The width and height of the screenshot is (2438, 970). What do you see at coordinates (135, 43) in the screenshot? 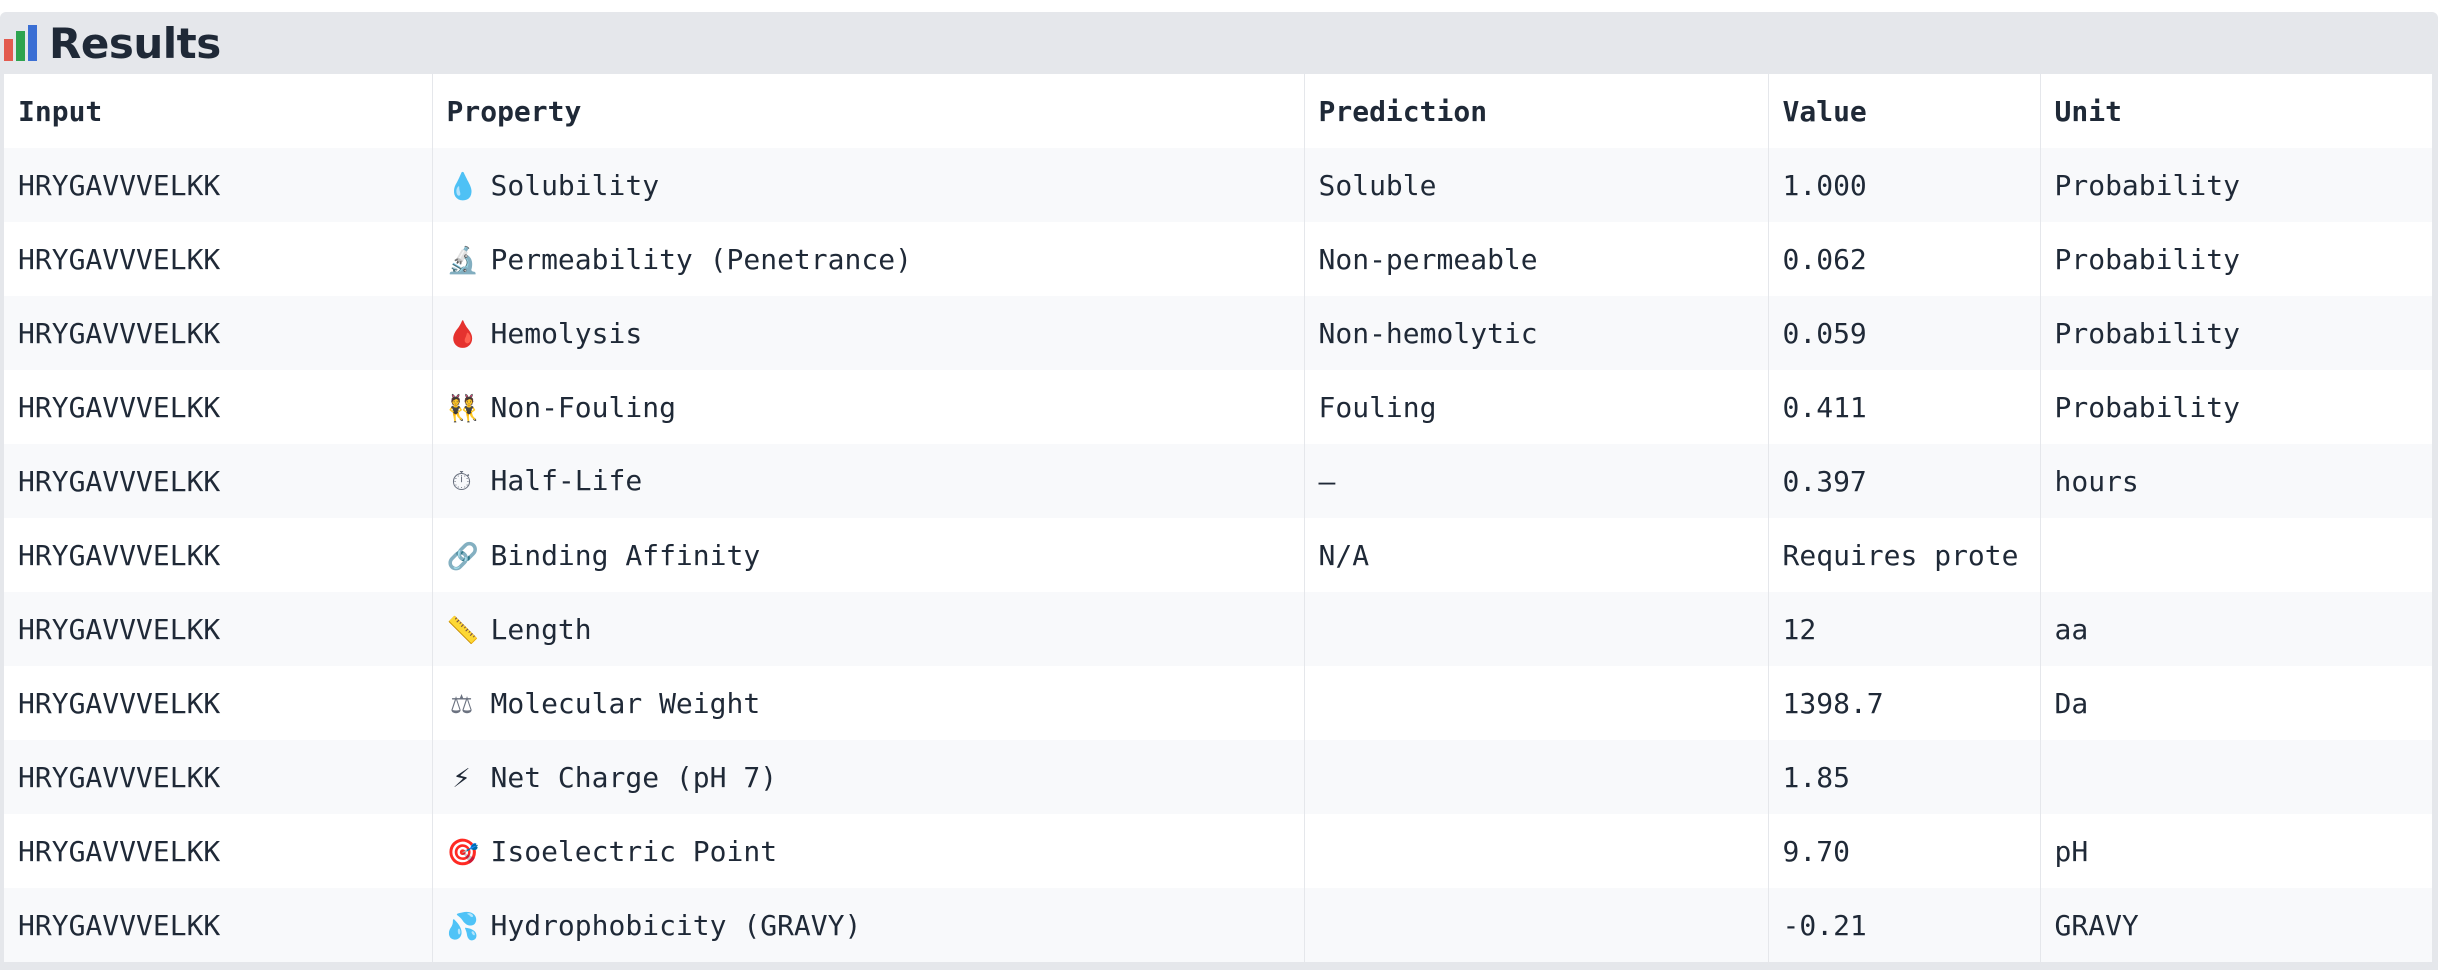
I see `page-title: Results` at bounding box center [135, 43].